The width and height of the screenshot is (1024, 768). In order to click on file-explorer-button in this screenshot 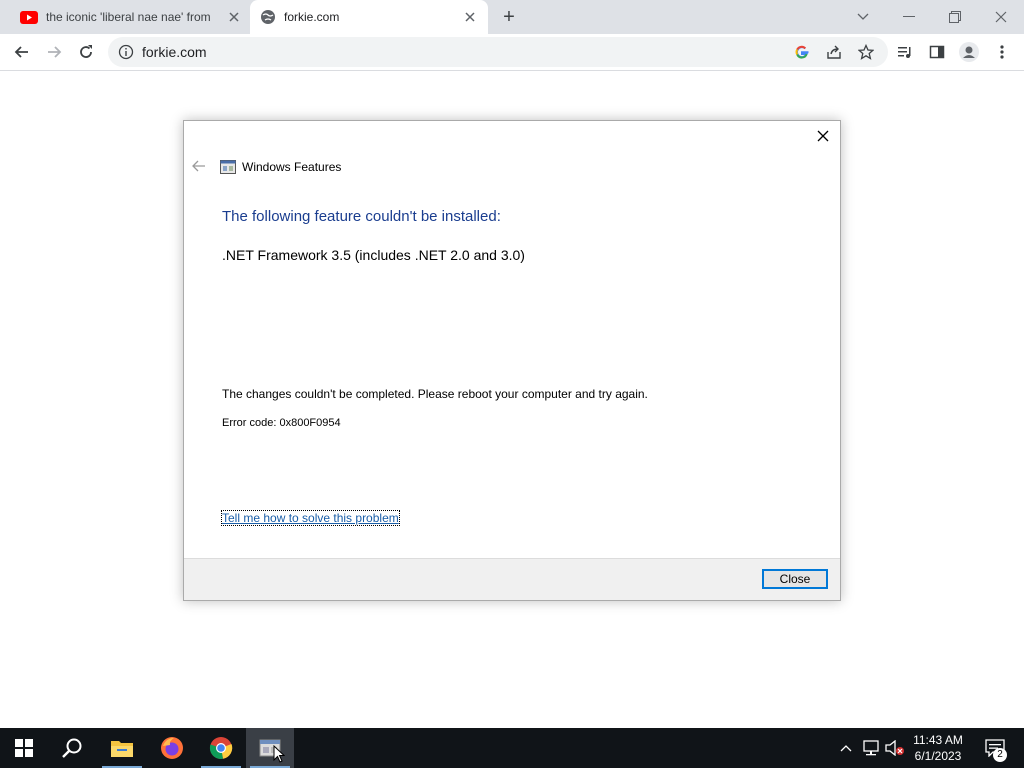, I will do `click(122, 748)`.